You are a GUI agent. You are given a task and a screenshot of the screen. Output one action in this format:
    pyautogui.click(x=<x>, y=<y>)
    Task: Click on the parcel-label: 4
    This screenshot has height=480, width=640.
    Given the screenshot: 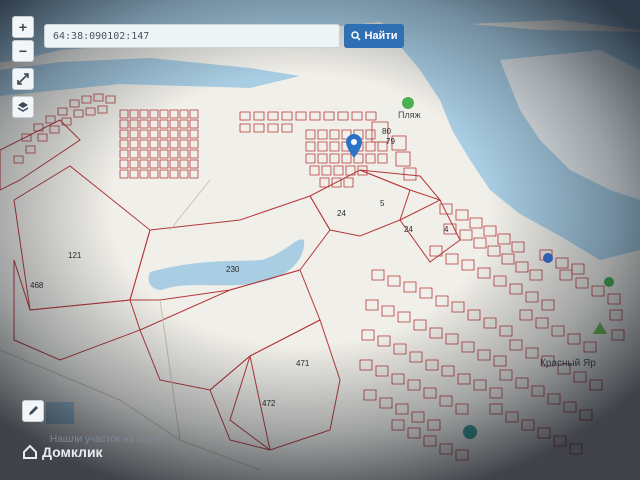 What is the action you would take?
    pyautogui.click(x=446, y=229)
    